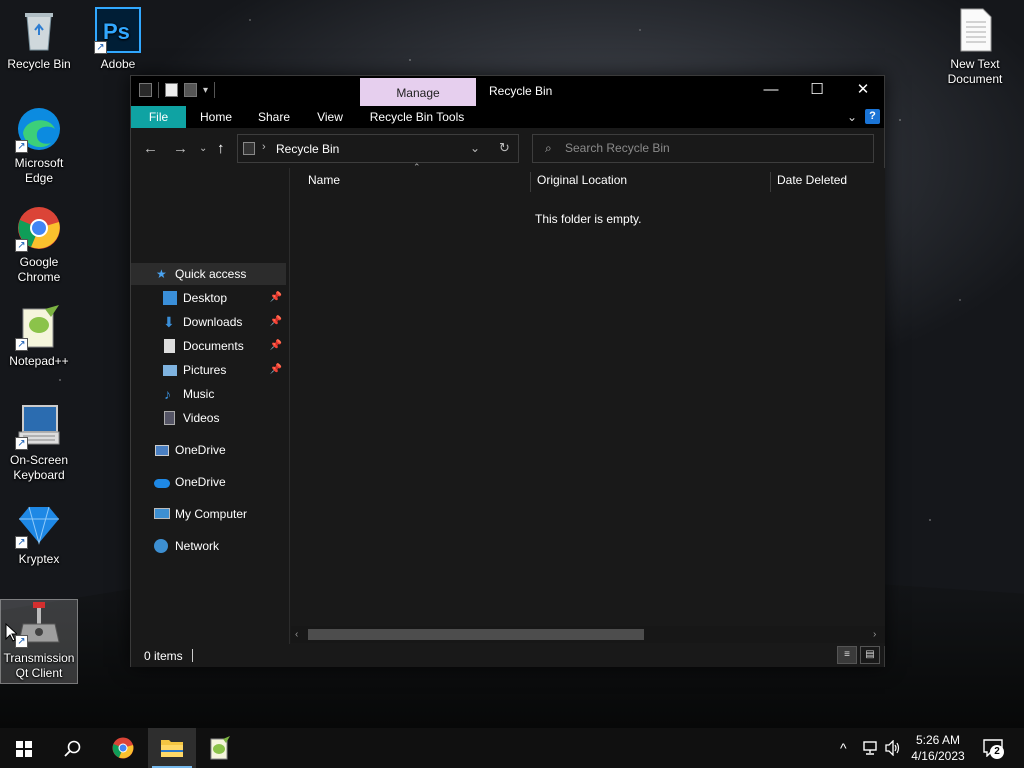 Image resolution: width=1024 pixels, height=768 pixels. I want to click on recent-locations-chevron-icon: ⌄, so click(203, 148).